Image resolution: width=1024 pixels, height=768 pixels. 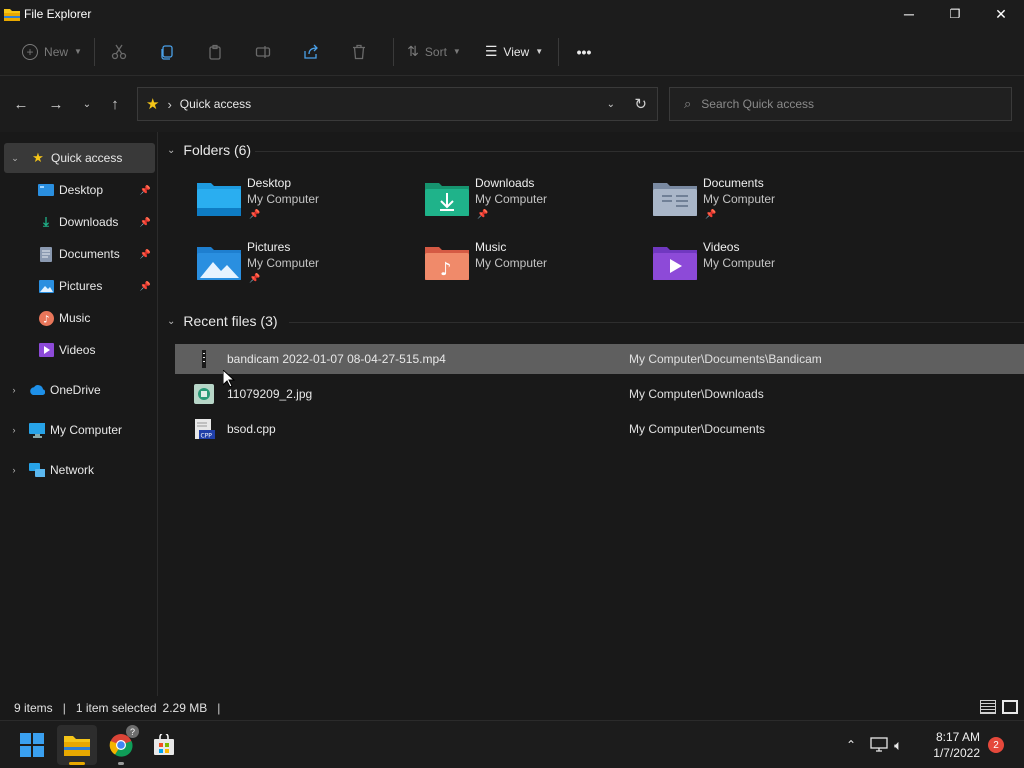 I want to click on sort-button: ⇅ Sort ▼, so click(x=434, y=52).